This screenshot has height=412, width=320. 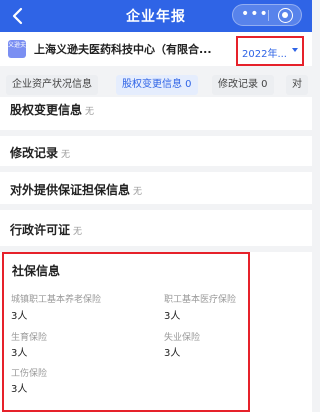 I want to click on section-title: 对外提供保证担保信息, so click(x=70, y=190).